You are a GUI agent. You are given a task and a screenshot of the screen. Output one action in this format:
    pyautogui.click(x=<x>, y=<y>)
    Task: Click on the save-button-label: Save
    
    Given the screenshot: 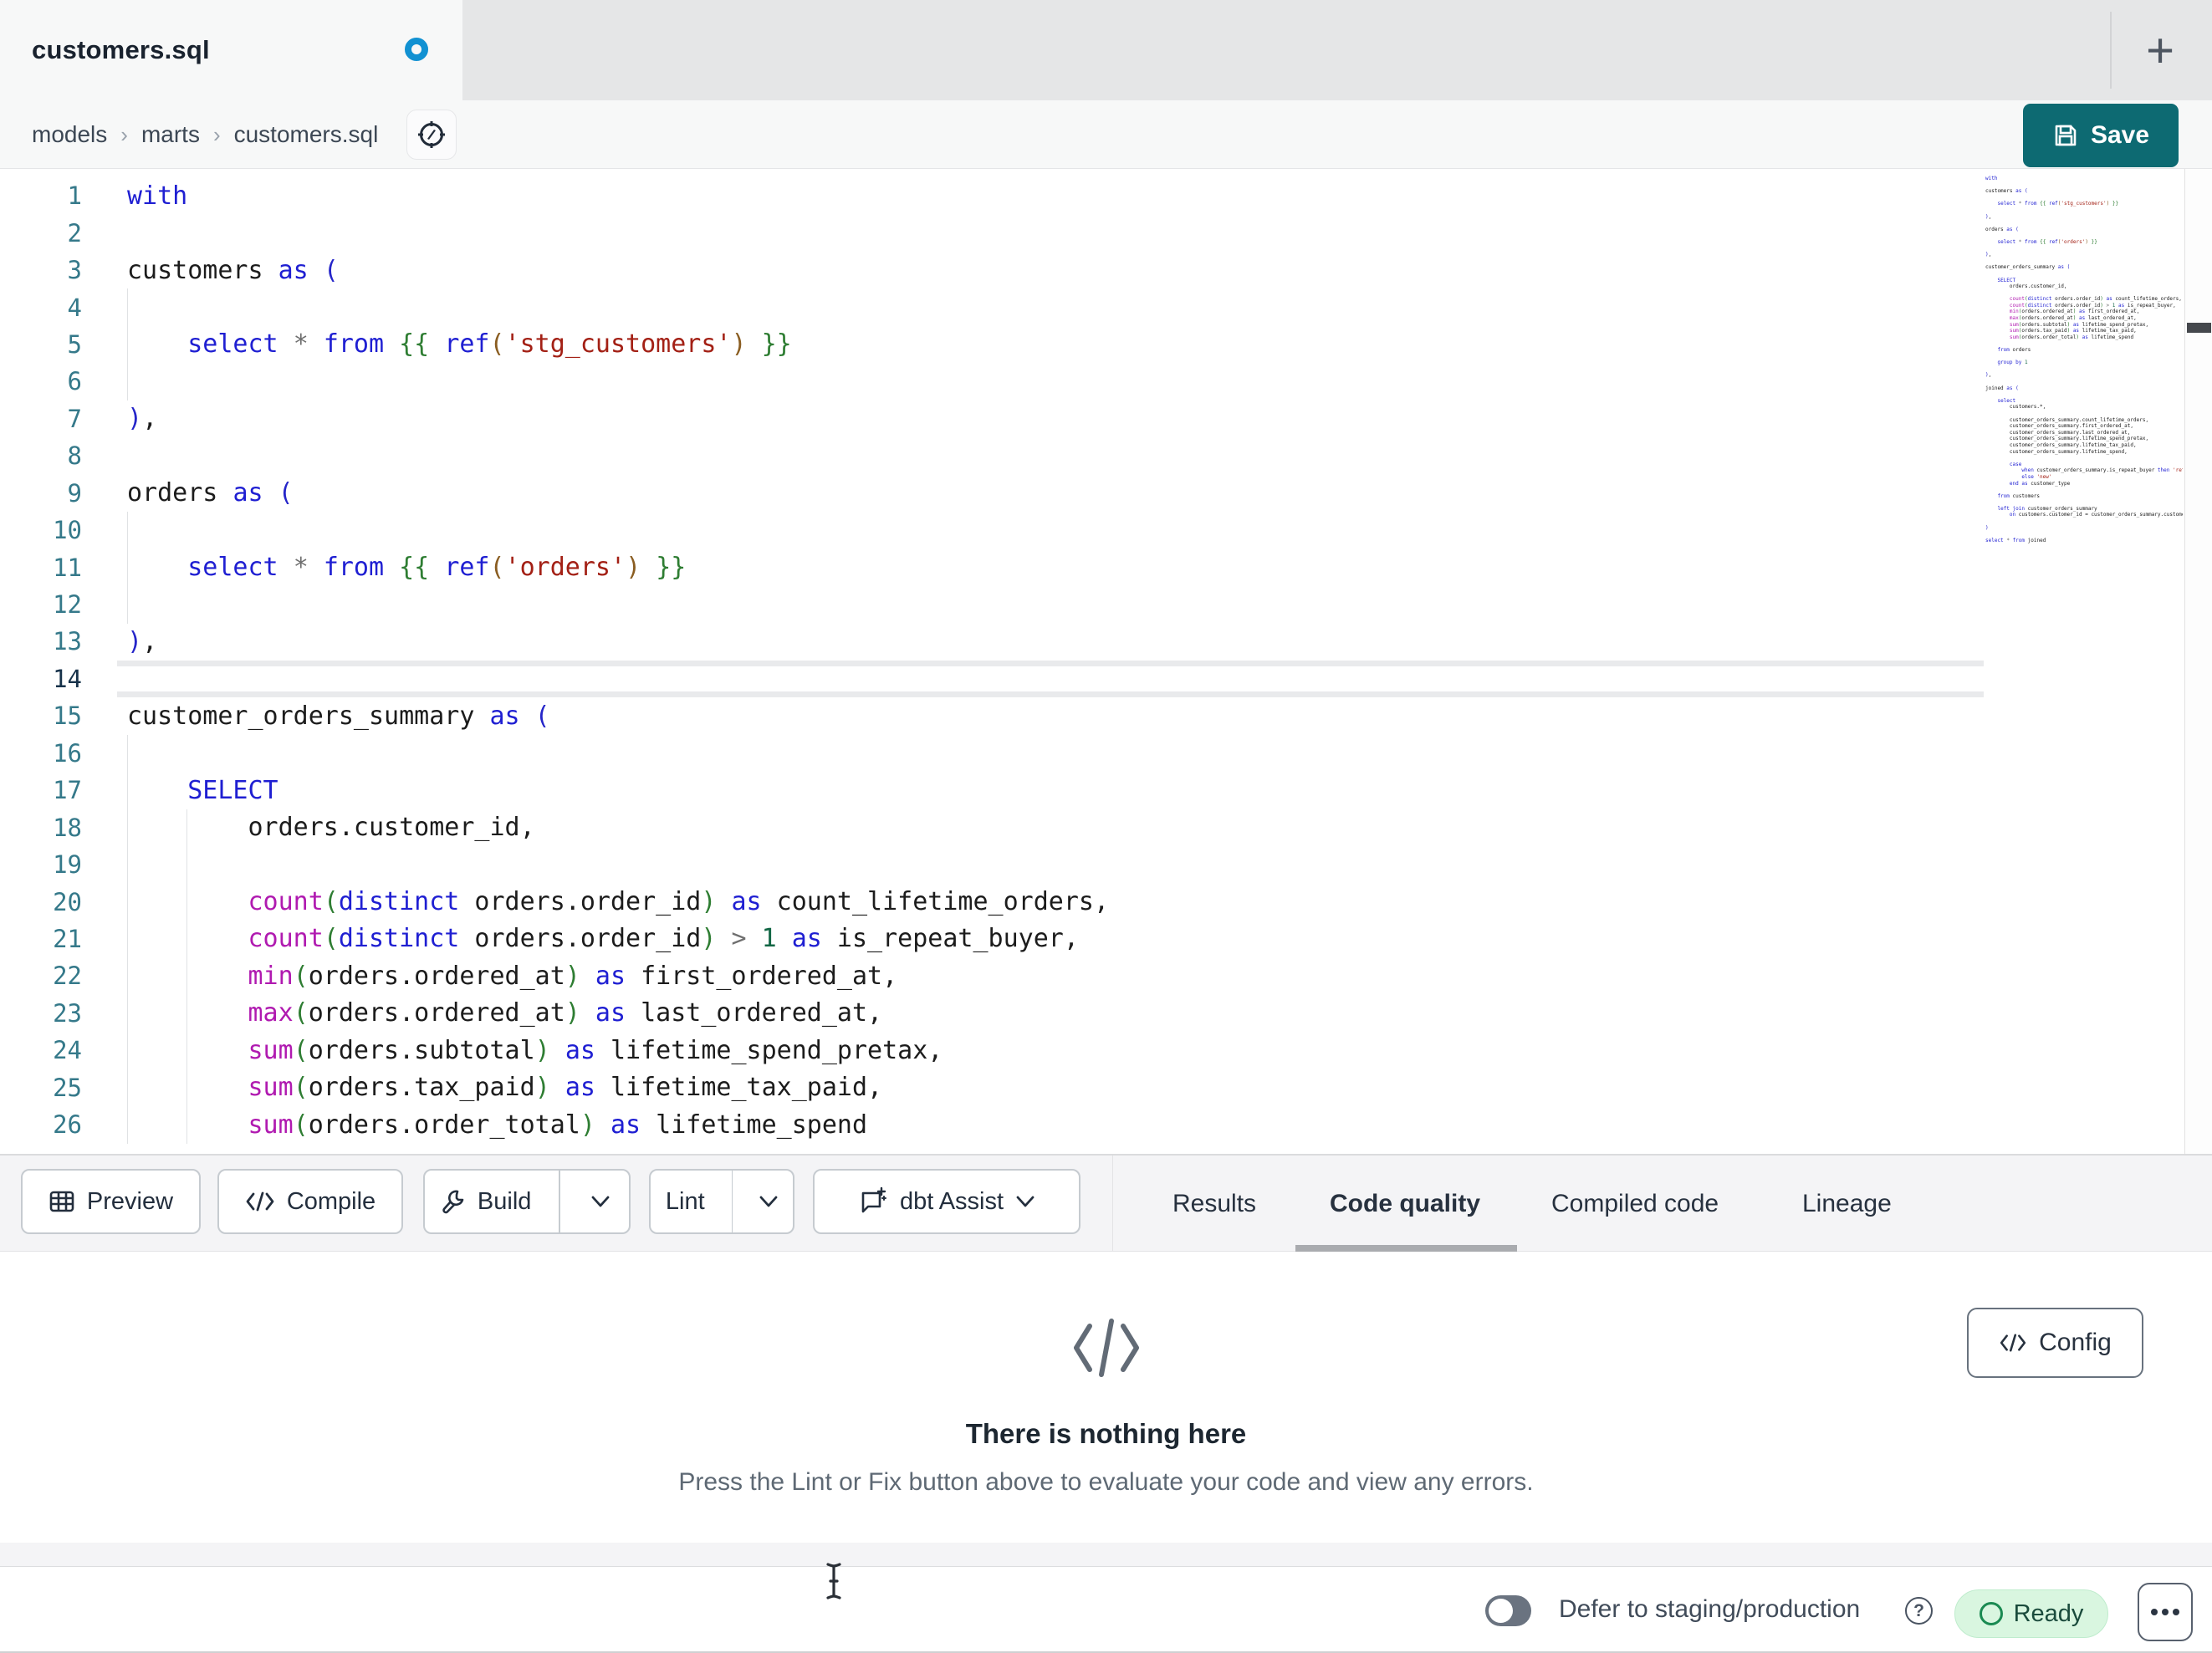 What is the action you would take?
    pyautogui.click(x=2120, y=135)
    